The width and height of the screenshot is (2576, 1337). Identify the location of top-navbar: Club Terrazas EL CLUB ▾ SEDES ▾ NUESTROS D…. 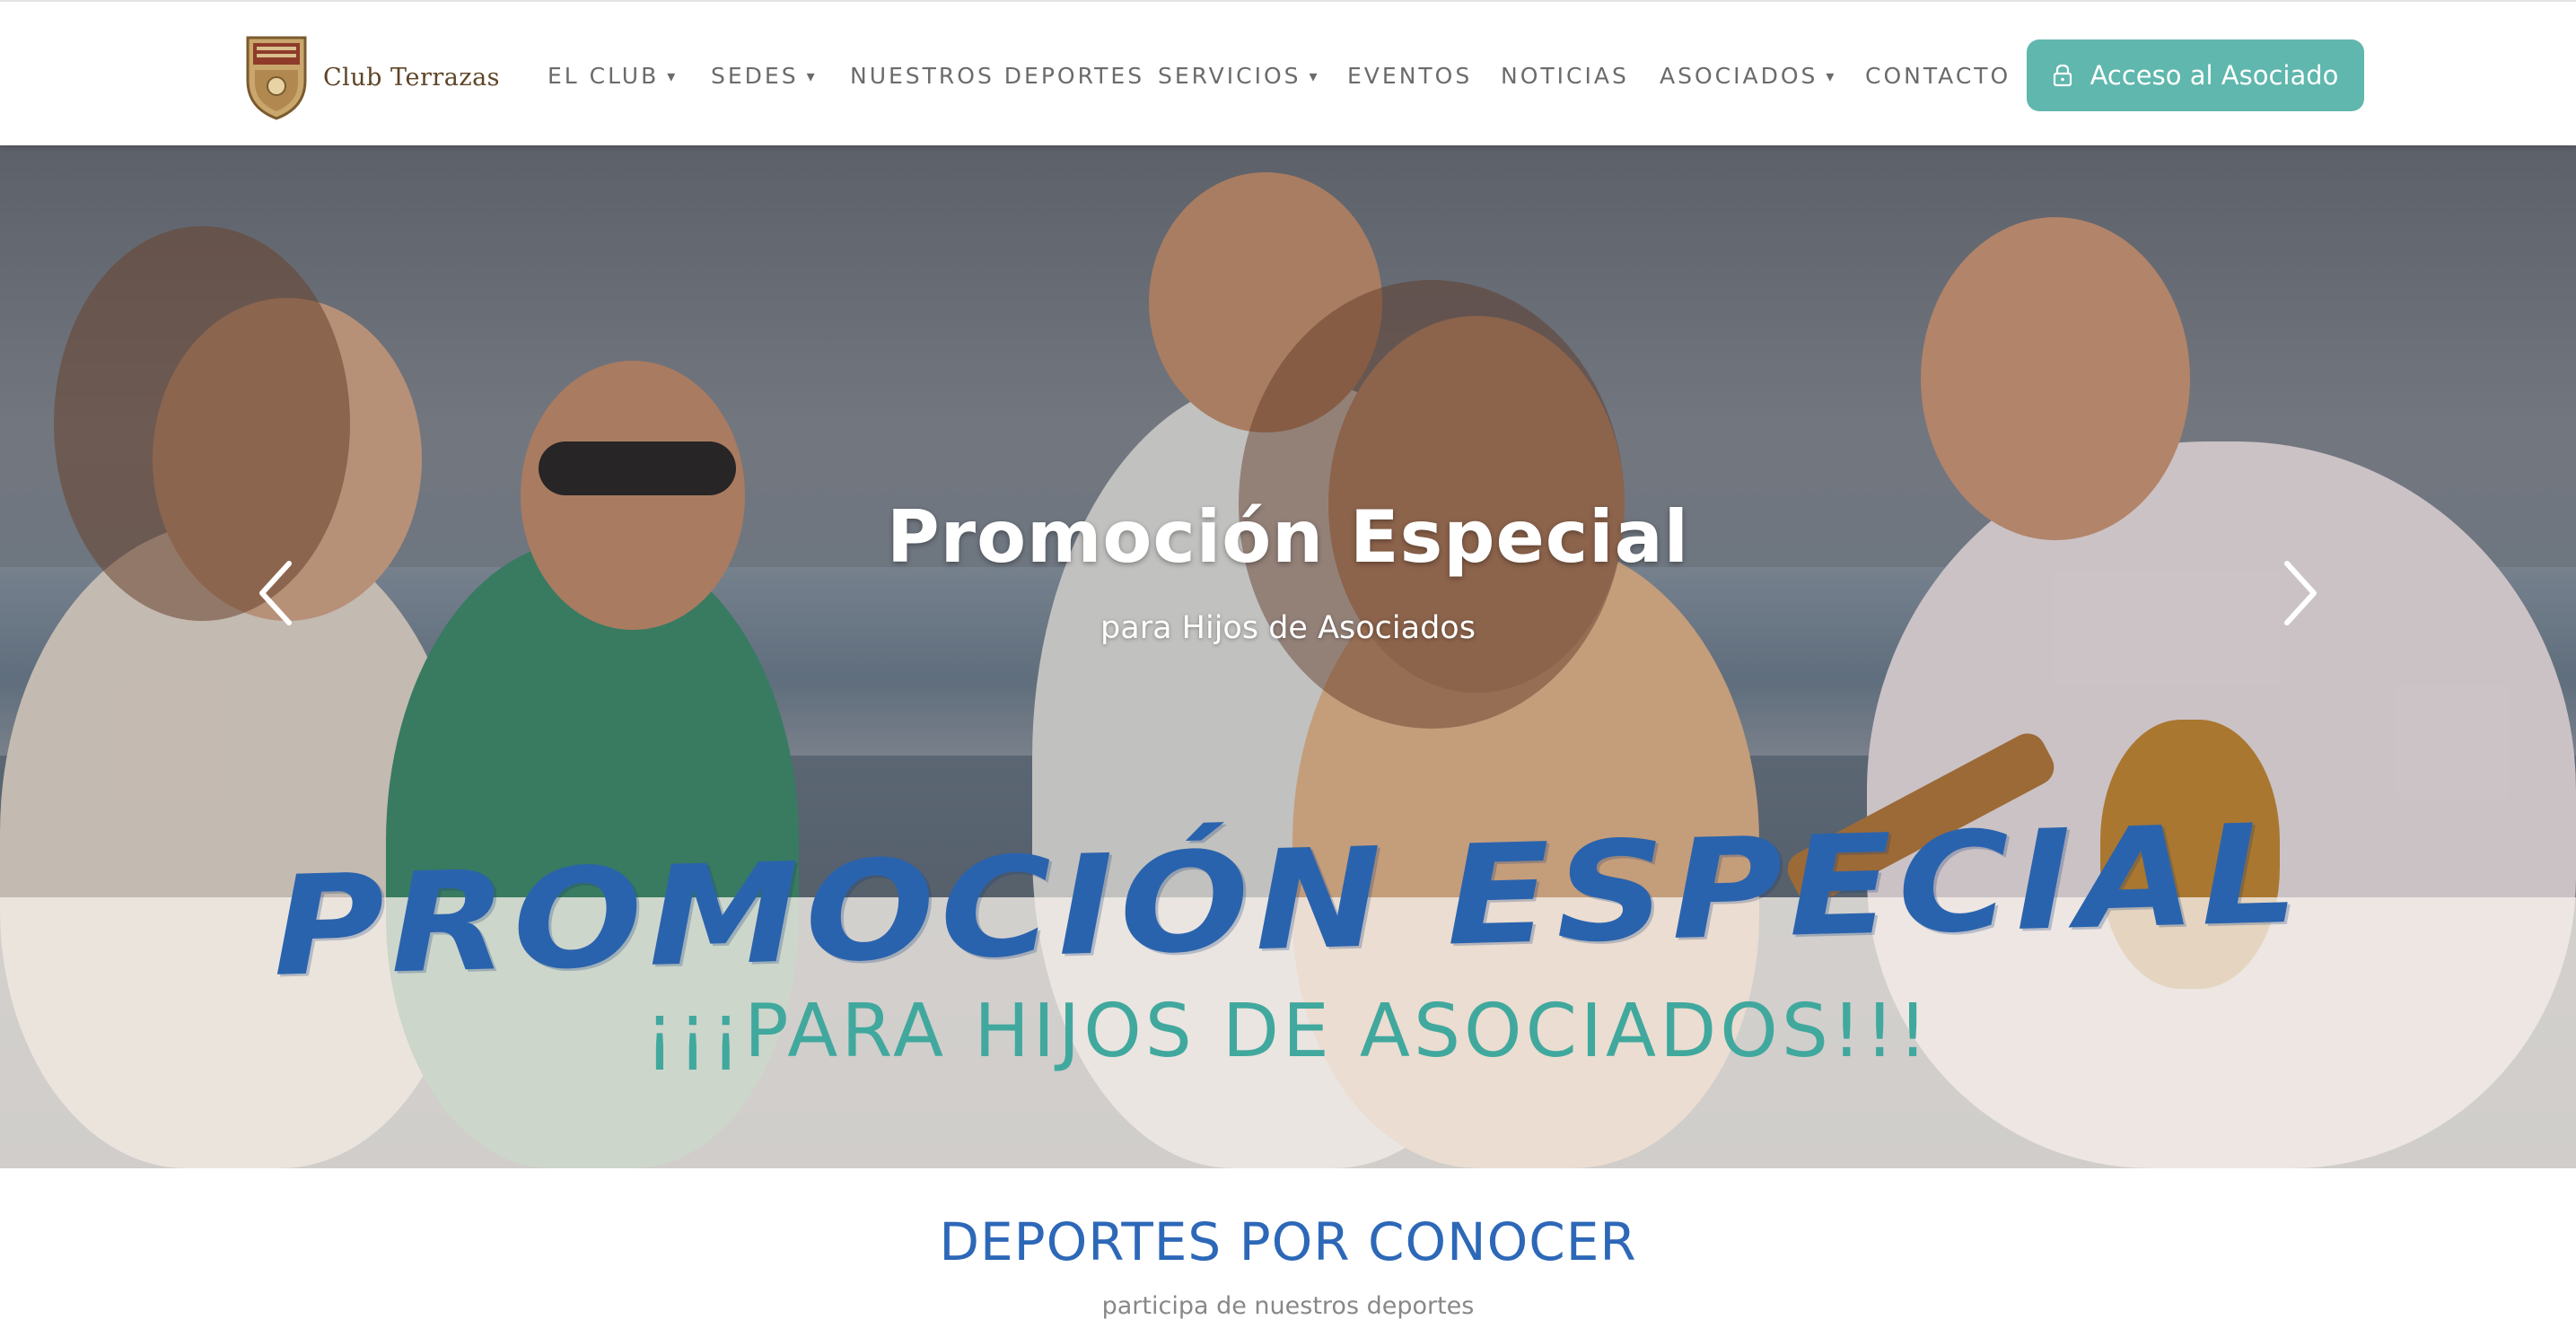
(1288, 72).